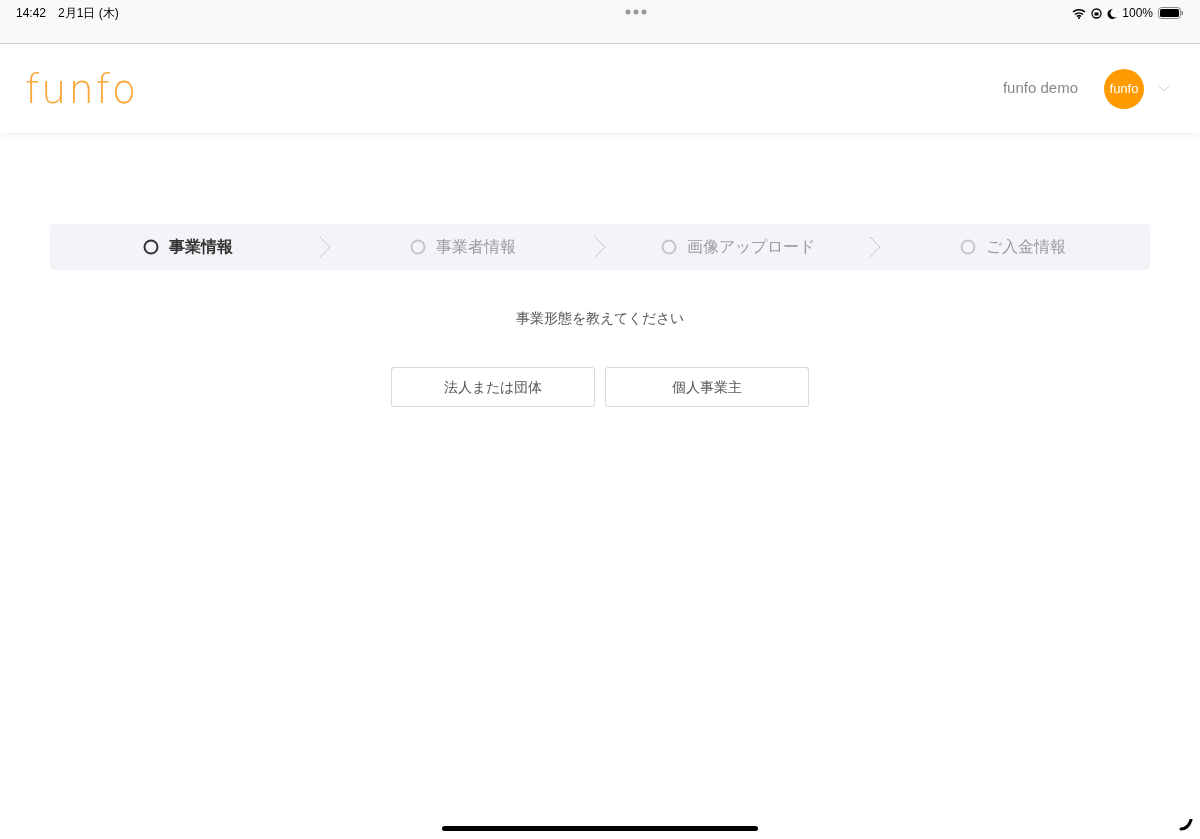  I want to click on option-button: 個人事業主, so click(707, 387).